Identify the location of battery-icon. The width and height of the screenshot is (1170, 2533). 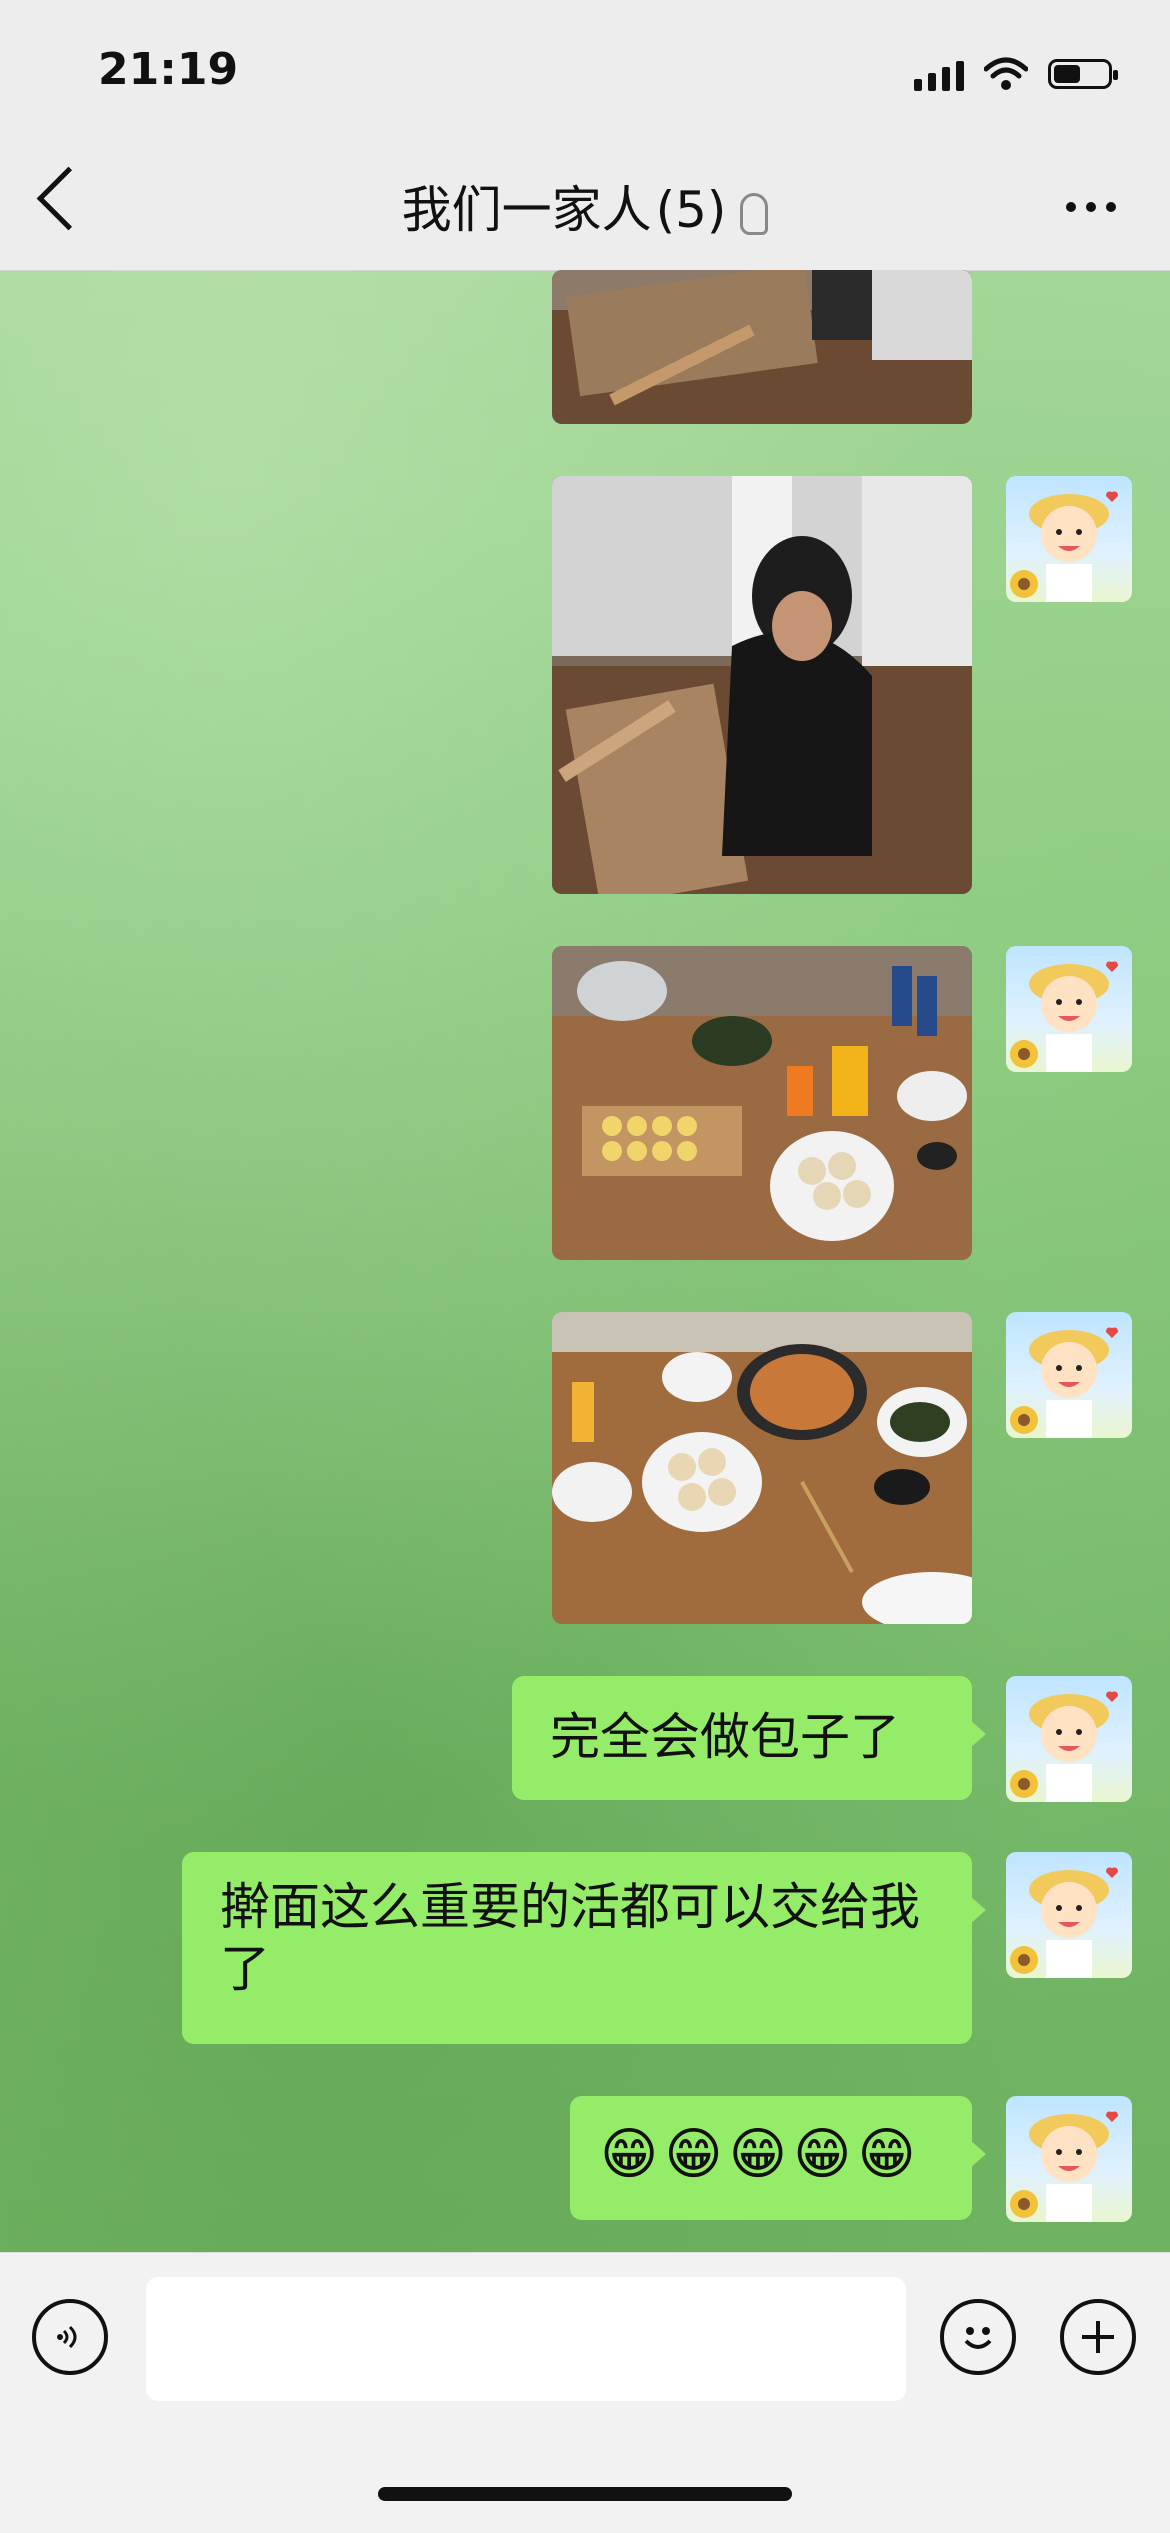
(1083, 74).